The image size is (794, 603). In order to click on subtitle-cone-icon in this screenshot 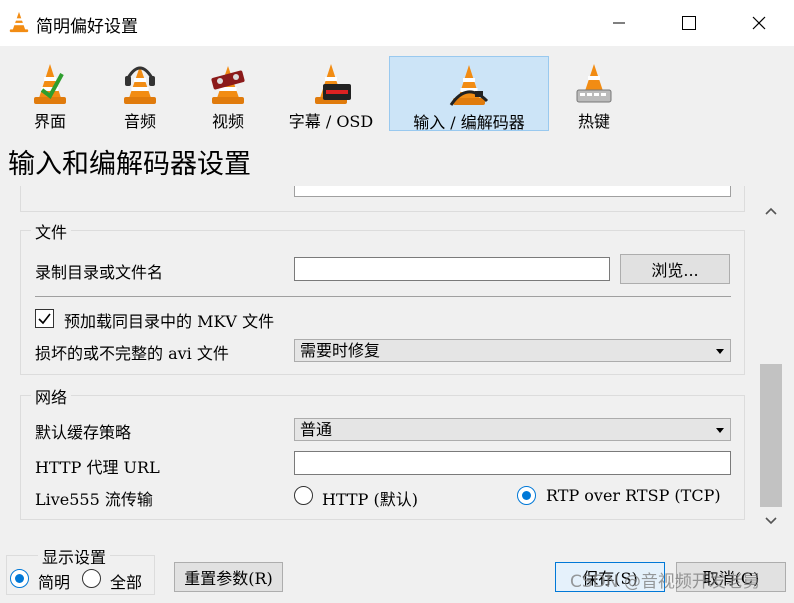, I will do `click(333, 84)`.